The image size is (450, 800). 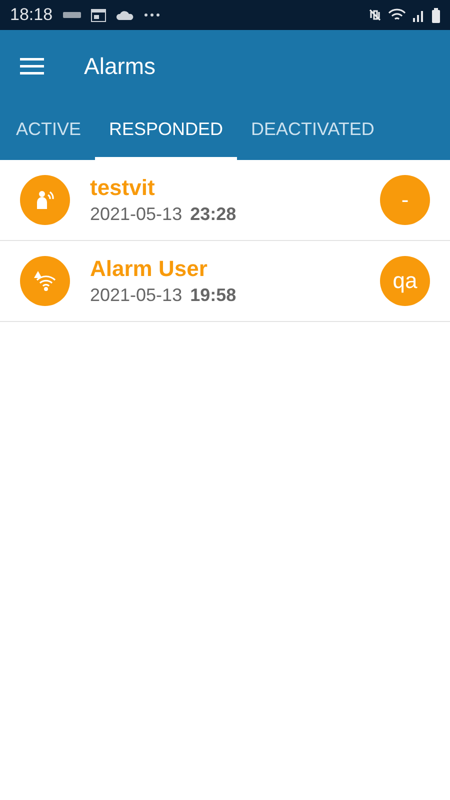 What do you see at coordinates (45, 200) in the screenshot?
I see `person-signal-icon` at bounding box center [45, 200].